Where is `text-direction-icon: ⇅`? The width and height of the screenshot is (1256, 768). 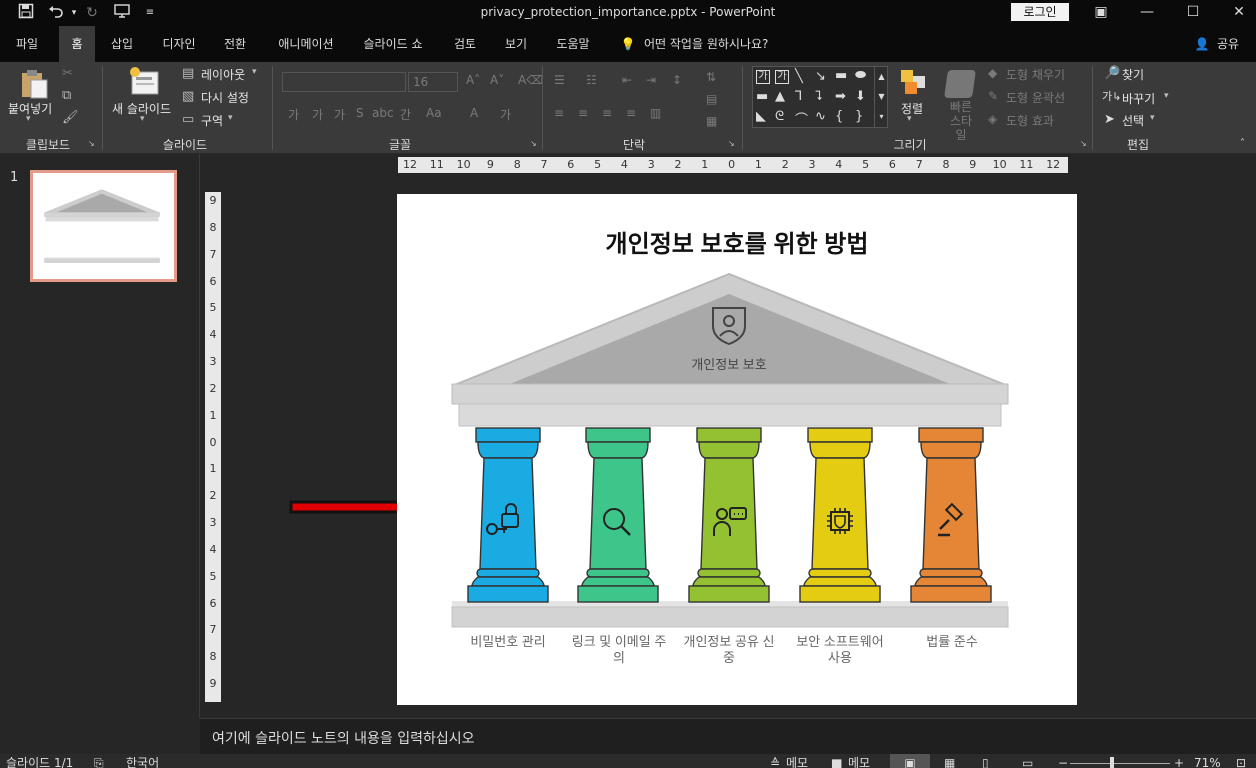
text-direction-icon: ⇅ is located at coordinates (711, 77).